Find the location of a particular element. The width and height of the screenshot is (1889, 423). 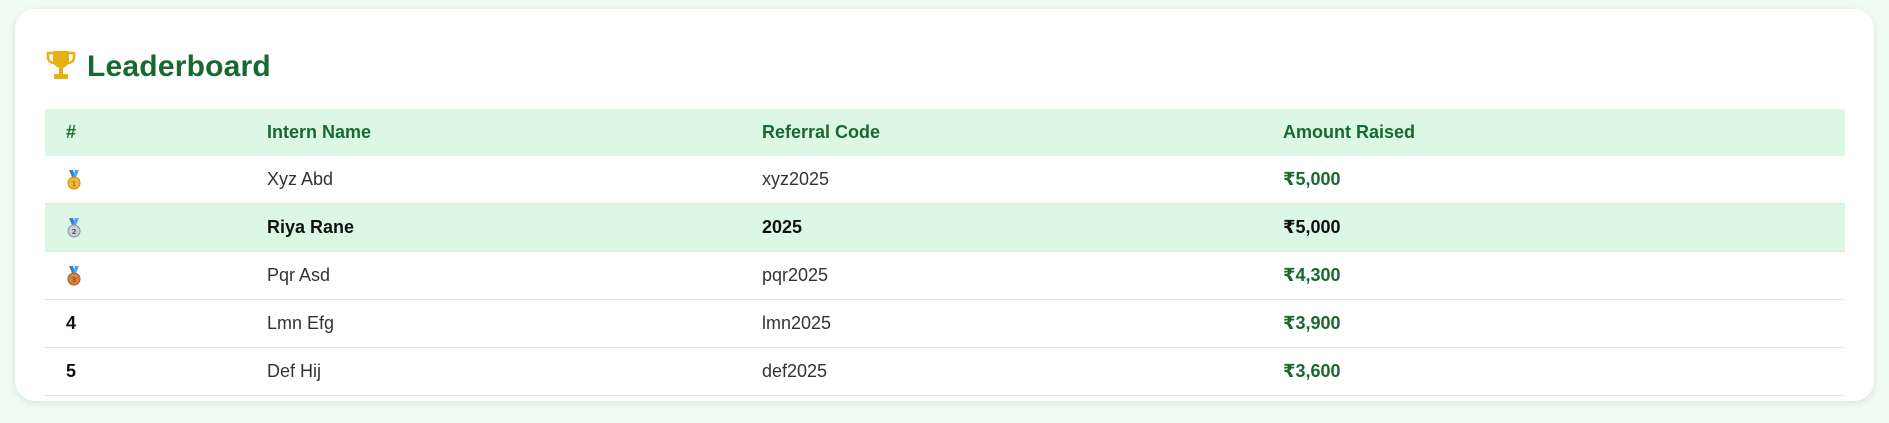

trophy-icon is located at coordinates (61, 67).